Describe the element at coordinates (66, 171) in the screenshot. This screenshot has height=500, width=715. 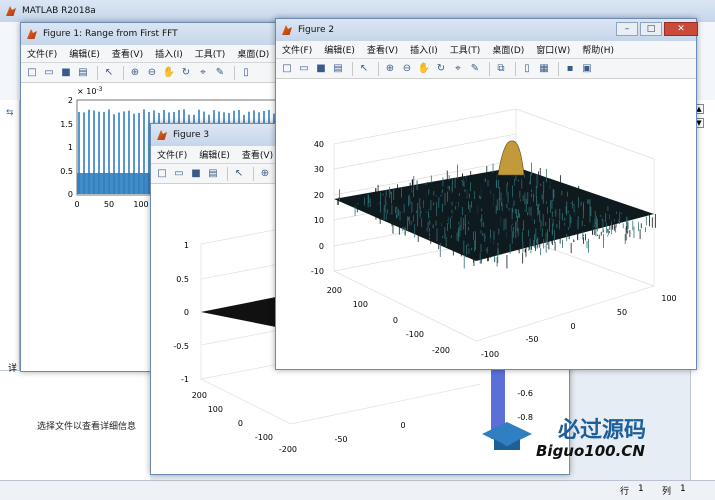
I see `ytick-label: 0.5` at that location.